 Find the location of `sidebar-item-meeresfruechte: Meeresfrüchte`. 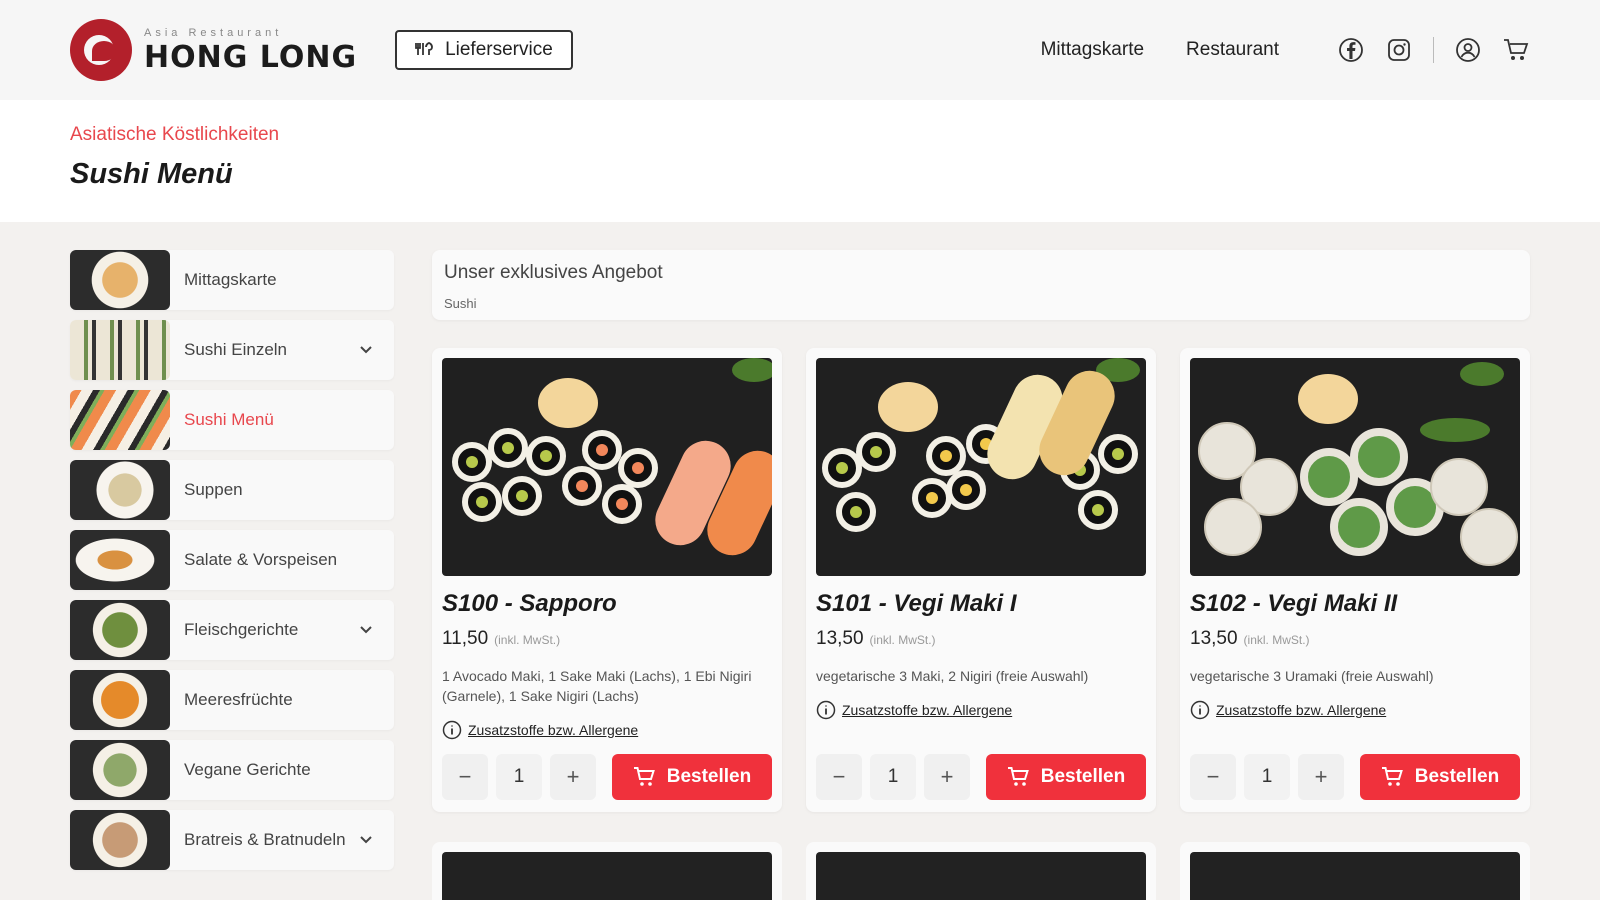

sidebar-item-meeresfruechte: Meeresfrüchte is located at coordinates (232, 700).